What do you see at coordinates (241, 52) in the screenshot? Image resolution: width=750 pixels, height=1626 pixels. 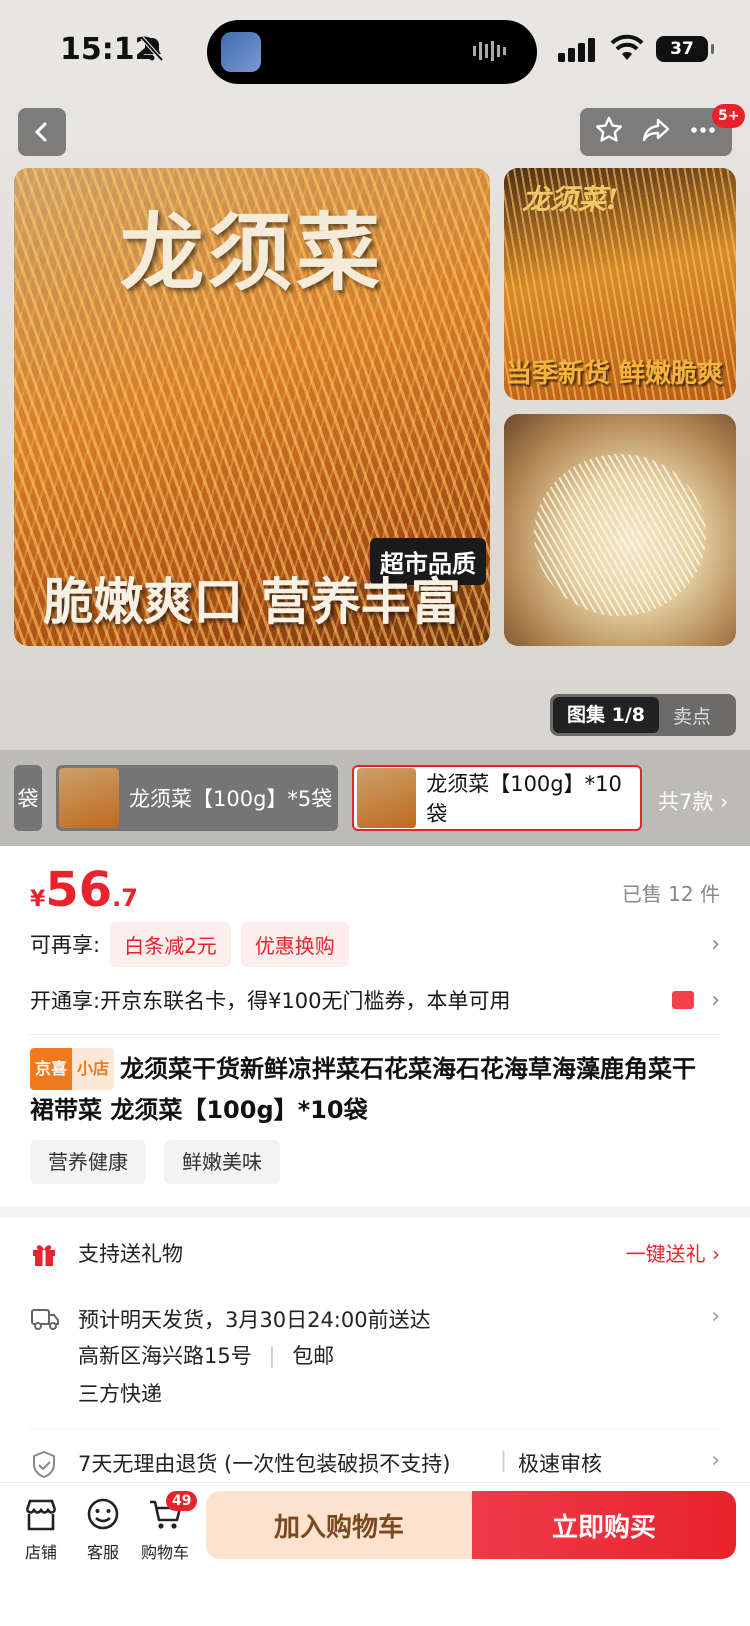 I see `now-playing-avatar` at bounding box center [241, 52].